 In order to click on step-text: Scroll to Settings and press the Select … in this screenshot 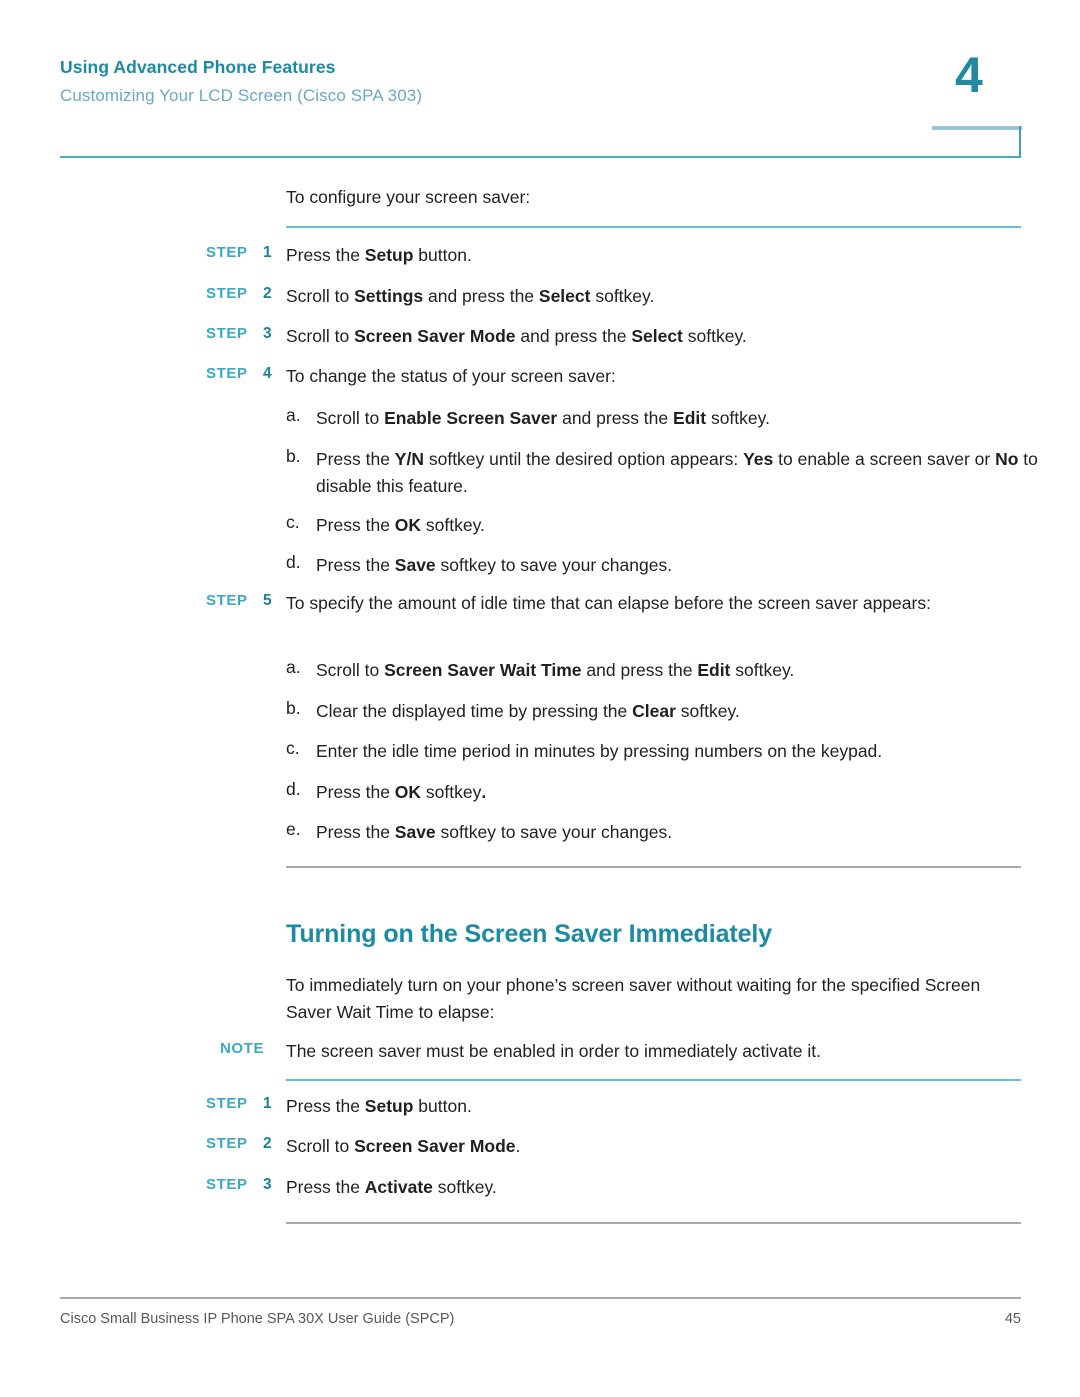, I will do `click(470, 296)`.